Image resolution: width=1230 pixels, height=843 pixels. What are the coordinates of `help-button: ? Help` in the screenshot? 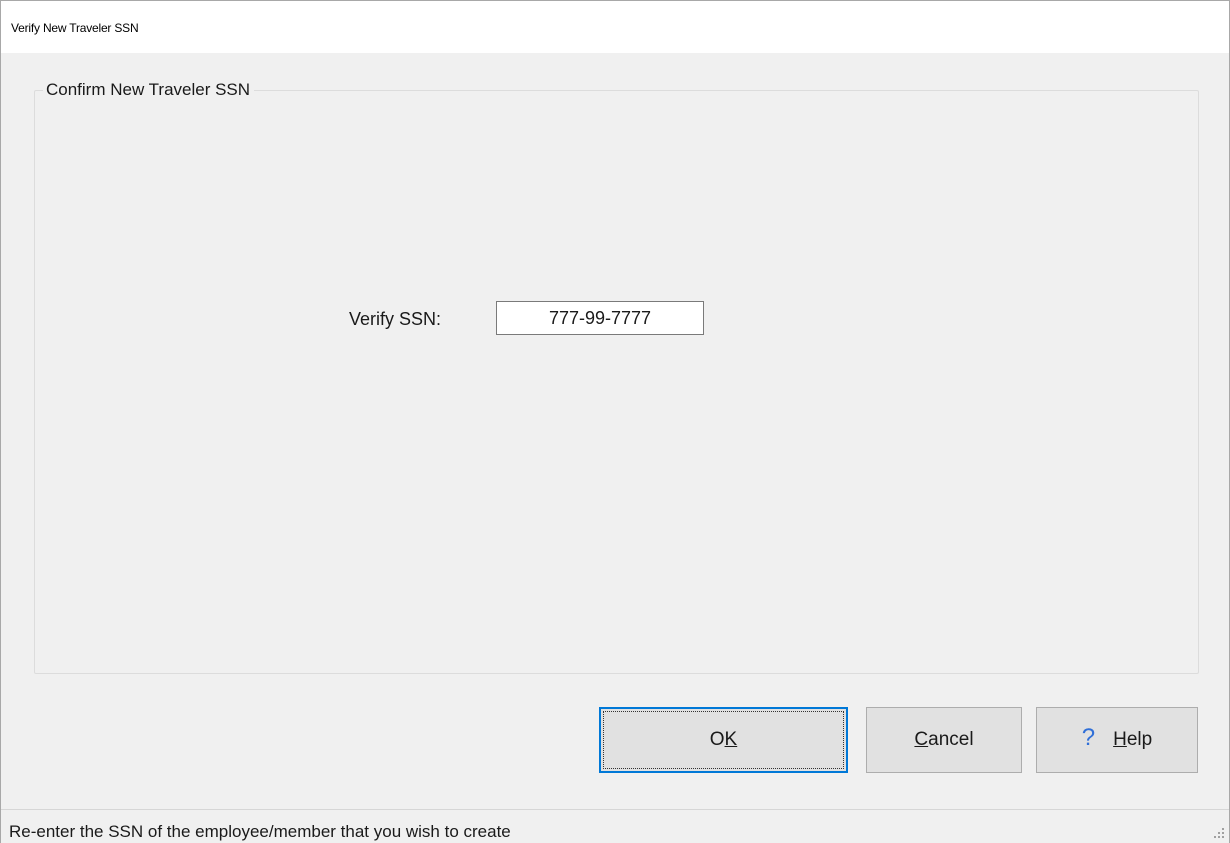 It's located at (1117, 740).